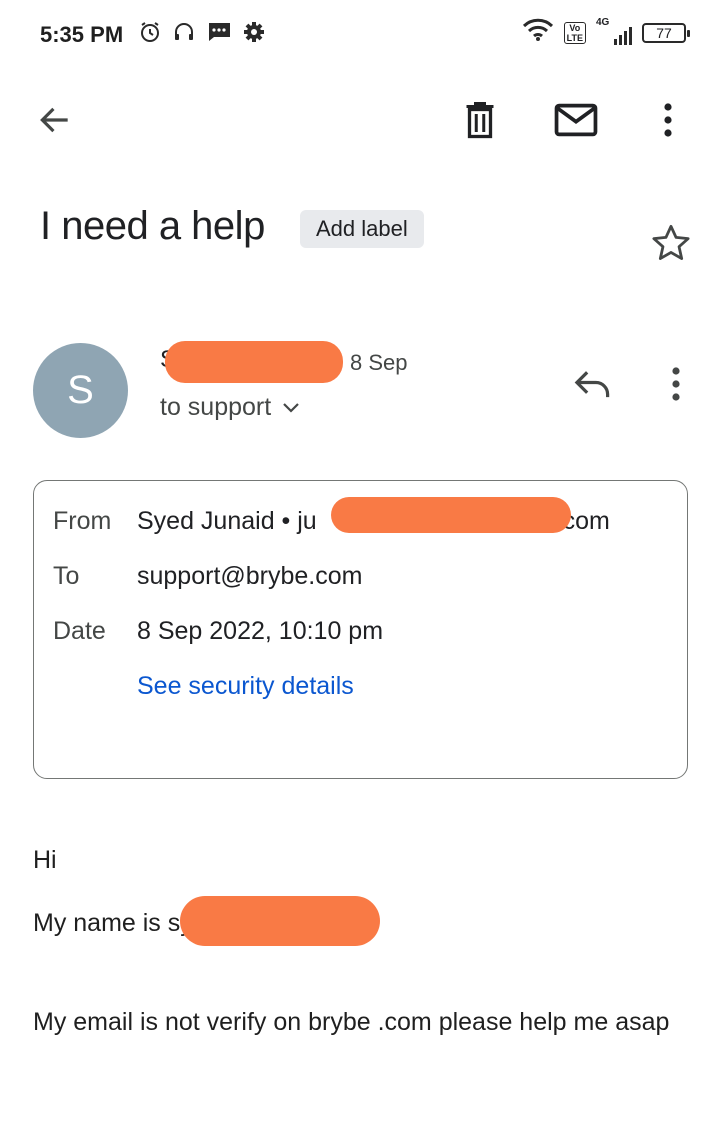 This screenshot has width=720, height=1124. What do you see at coordinates (360, 35) in the screenshot?
I see `status-bar: 5:35 PM Vo LTE 4G 77` at bounding box center [360, 35].